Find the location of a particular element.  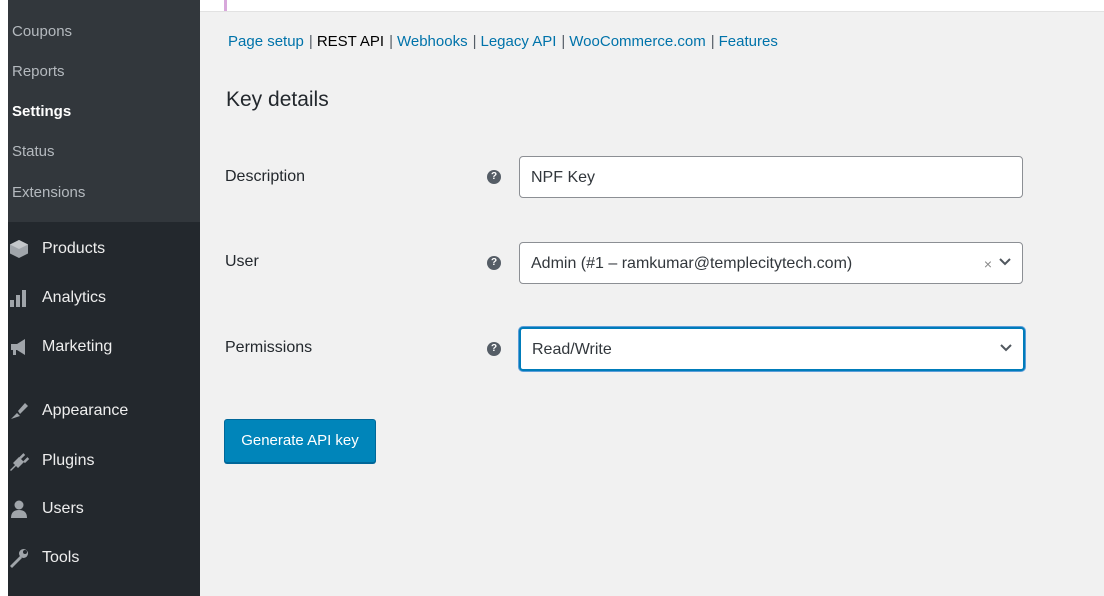

sidebar-item-label: Appearance is located at coordinates (85, 410).